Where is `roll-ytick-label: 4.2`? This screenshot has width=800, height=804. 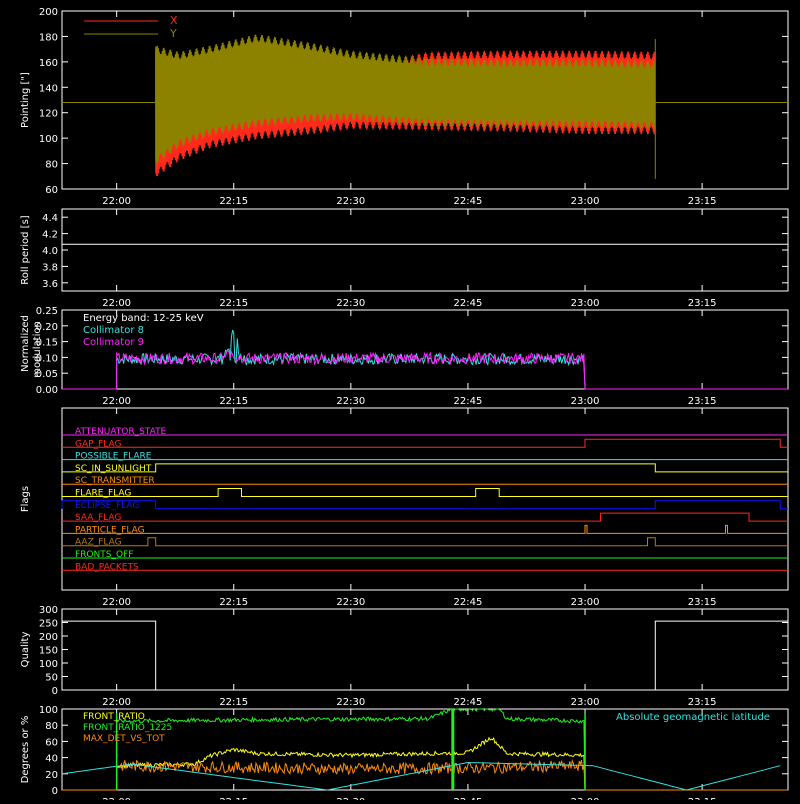 roll-ytick-label: 4.2 is located at coordinates (50, 235).